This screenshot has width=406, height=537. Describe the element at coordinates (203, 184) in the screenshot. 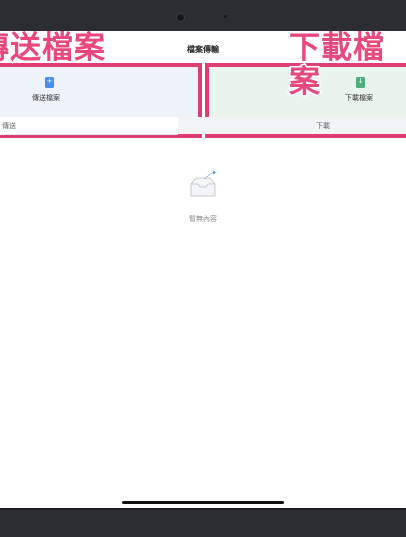

I see `empty-tray-icon` at that location.